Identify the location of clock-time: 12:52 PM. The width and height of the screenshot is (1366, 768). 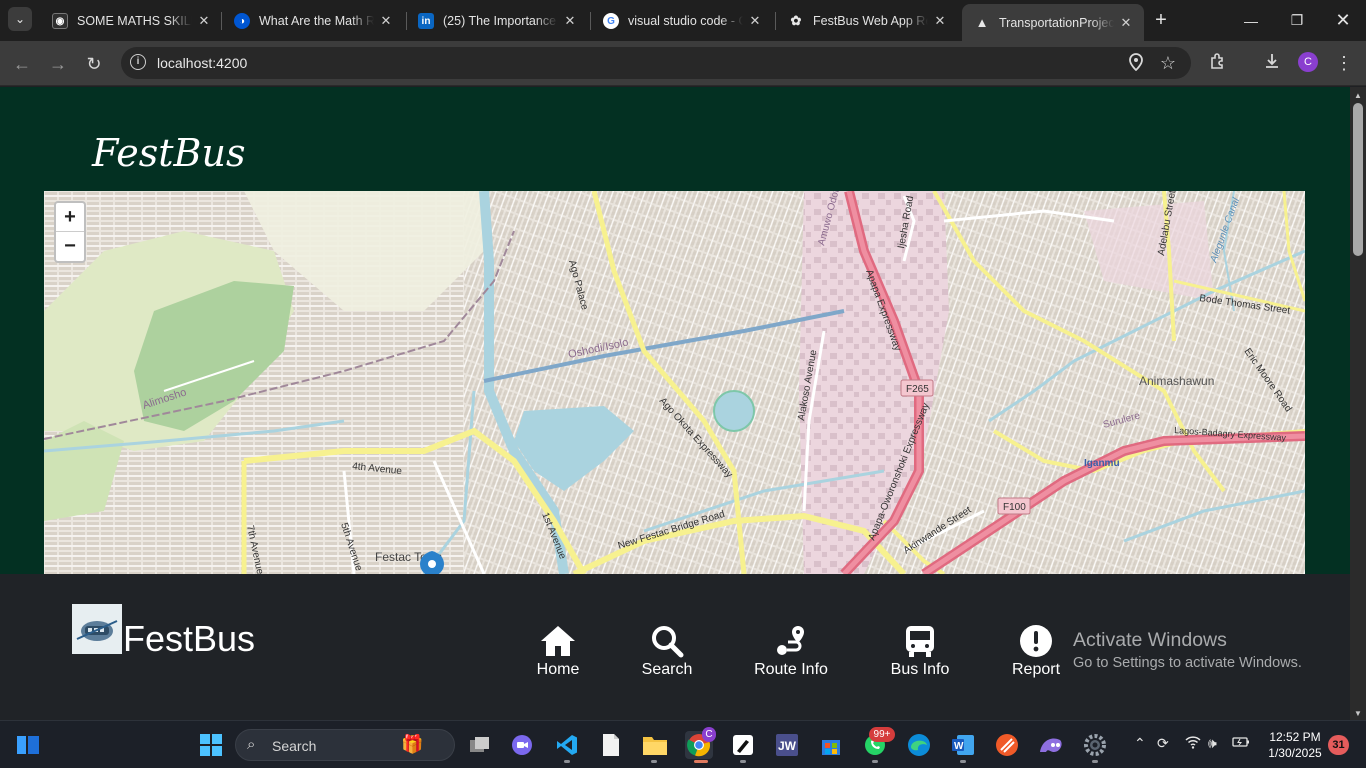
(1295, 737).